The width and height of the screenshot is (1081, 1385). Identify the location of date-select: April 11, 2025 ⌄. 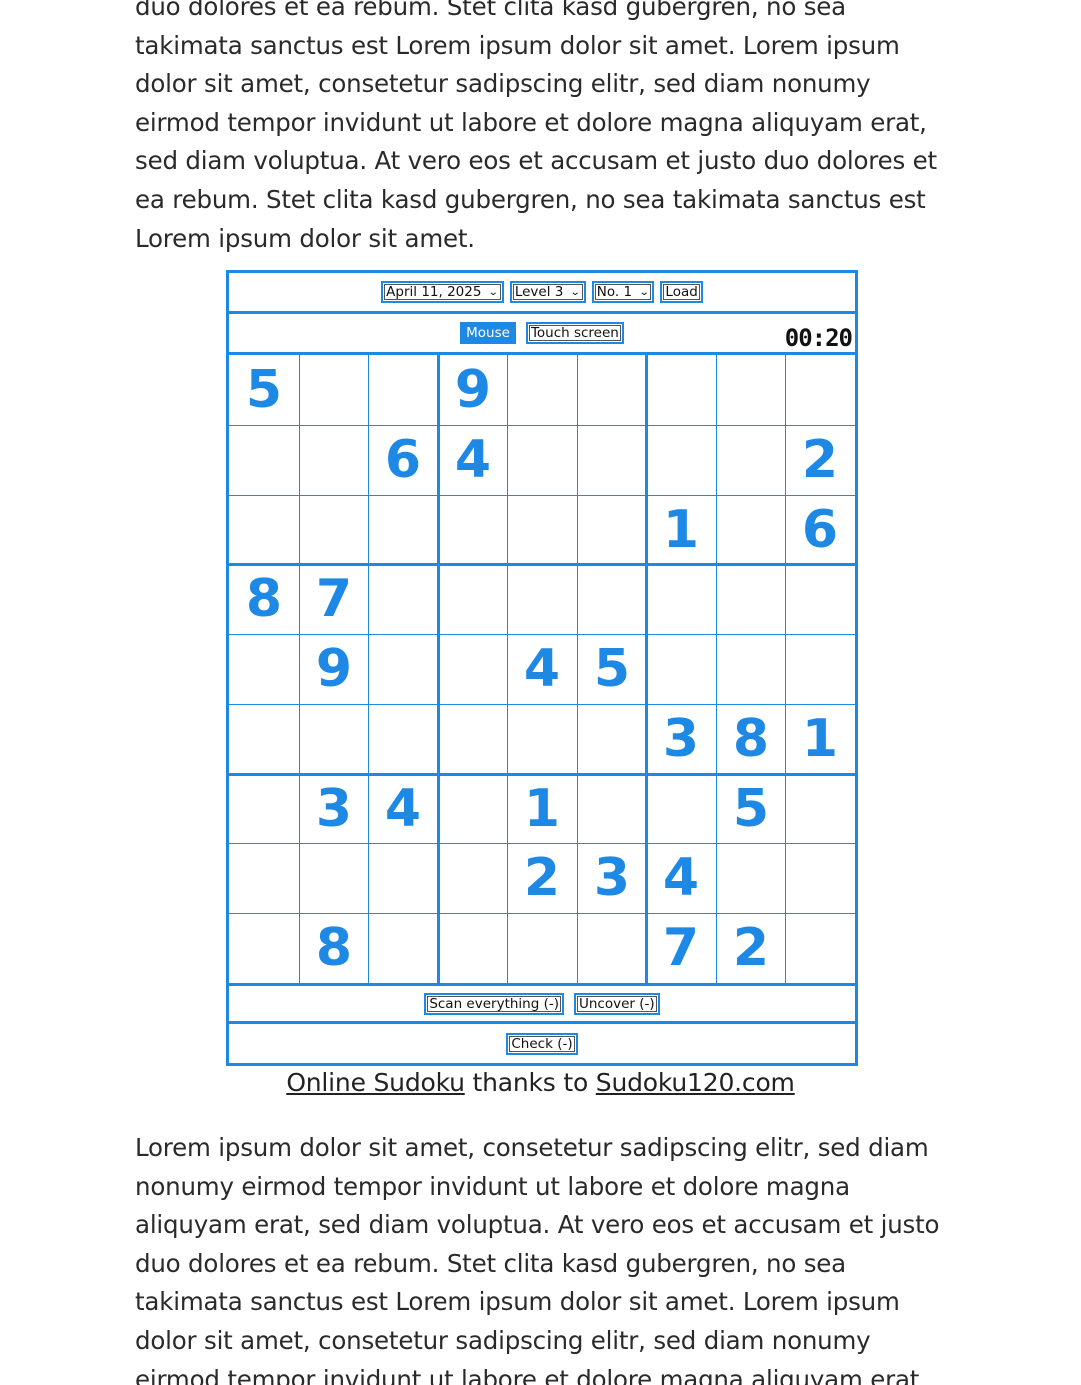
(442, 292).